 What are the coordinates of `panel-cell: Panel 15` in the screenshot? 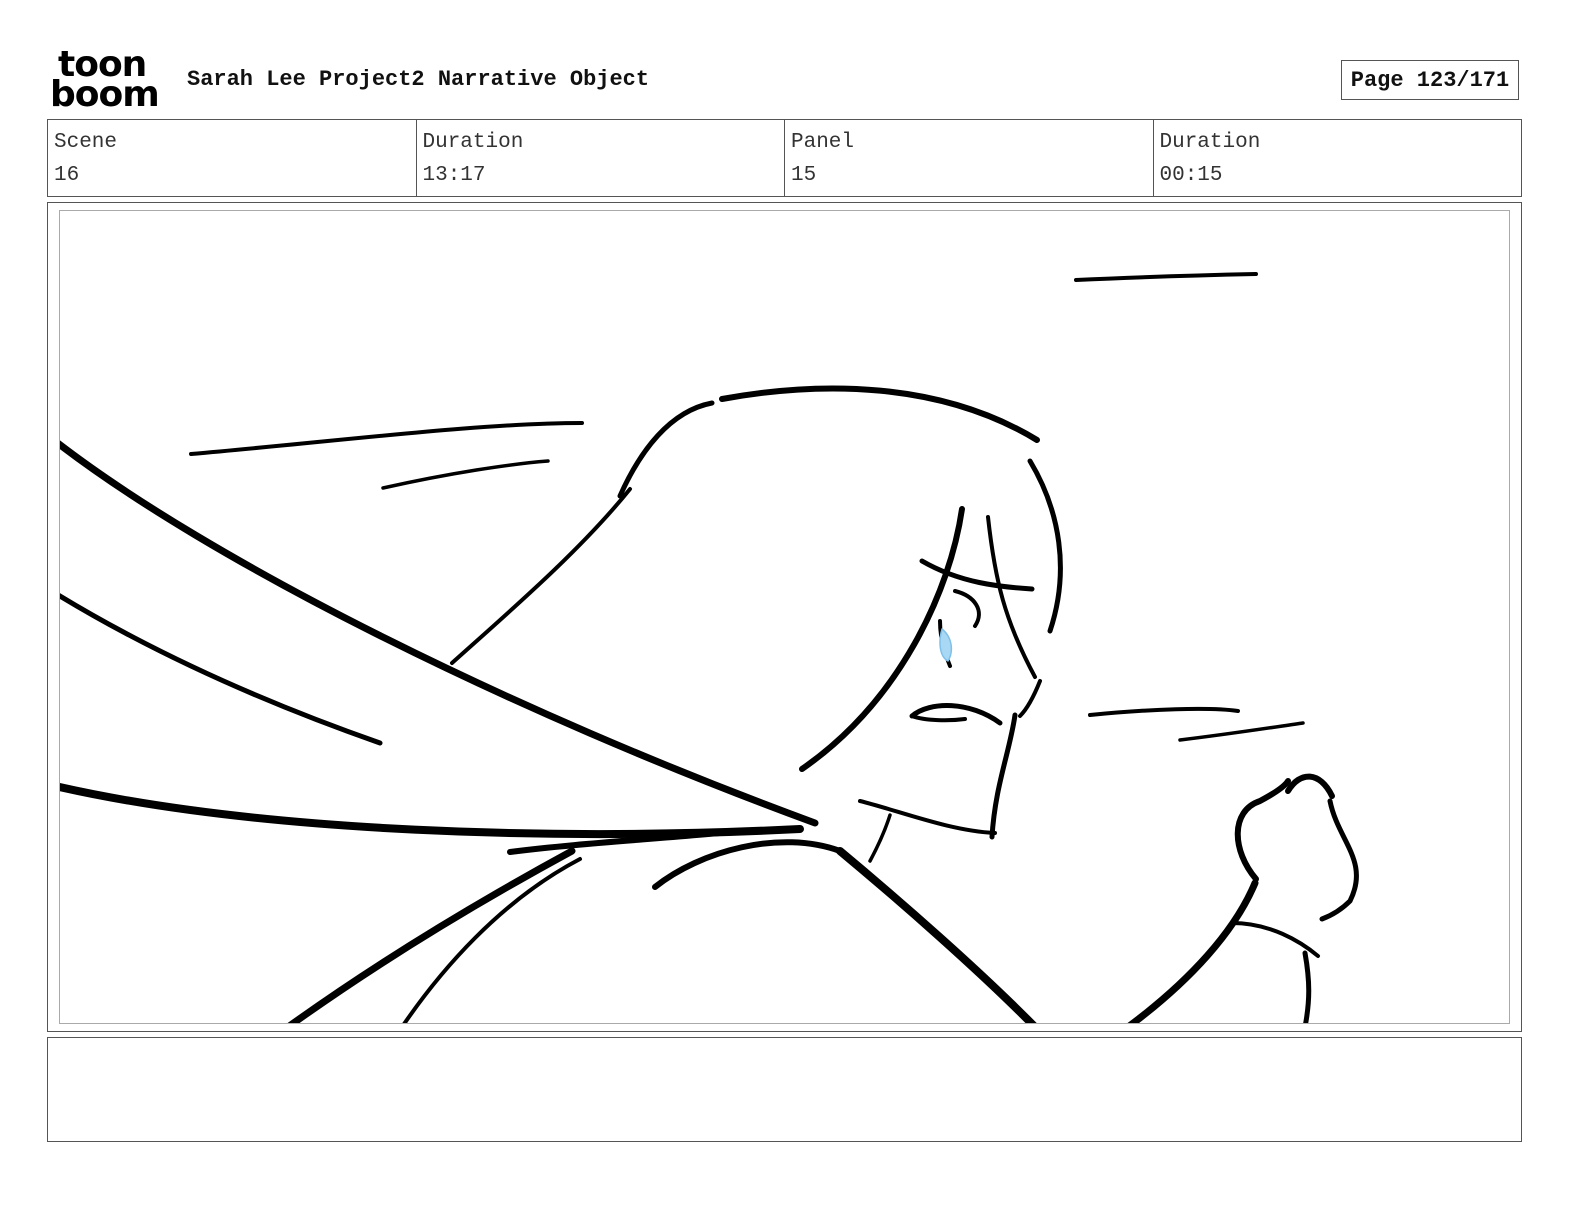 It's located at (969, 158).